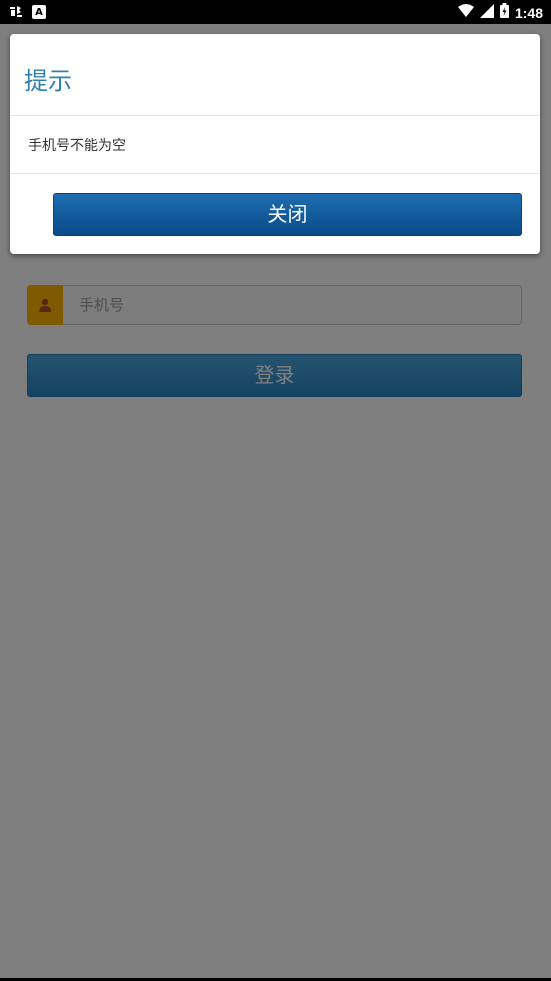  I want to click on dialog-footer: 关闭, so click(275, 214).